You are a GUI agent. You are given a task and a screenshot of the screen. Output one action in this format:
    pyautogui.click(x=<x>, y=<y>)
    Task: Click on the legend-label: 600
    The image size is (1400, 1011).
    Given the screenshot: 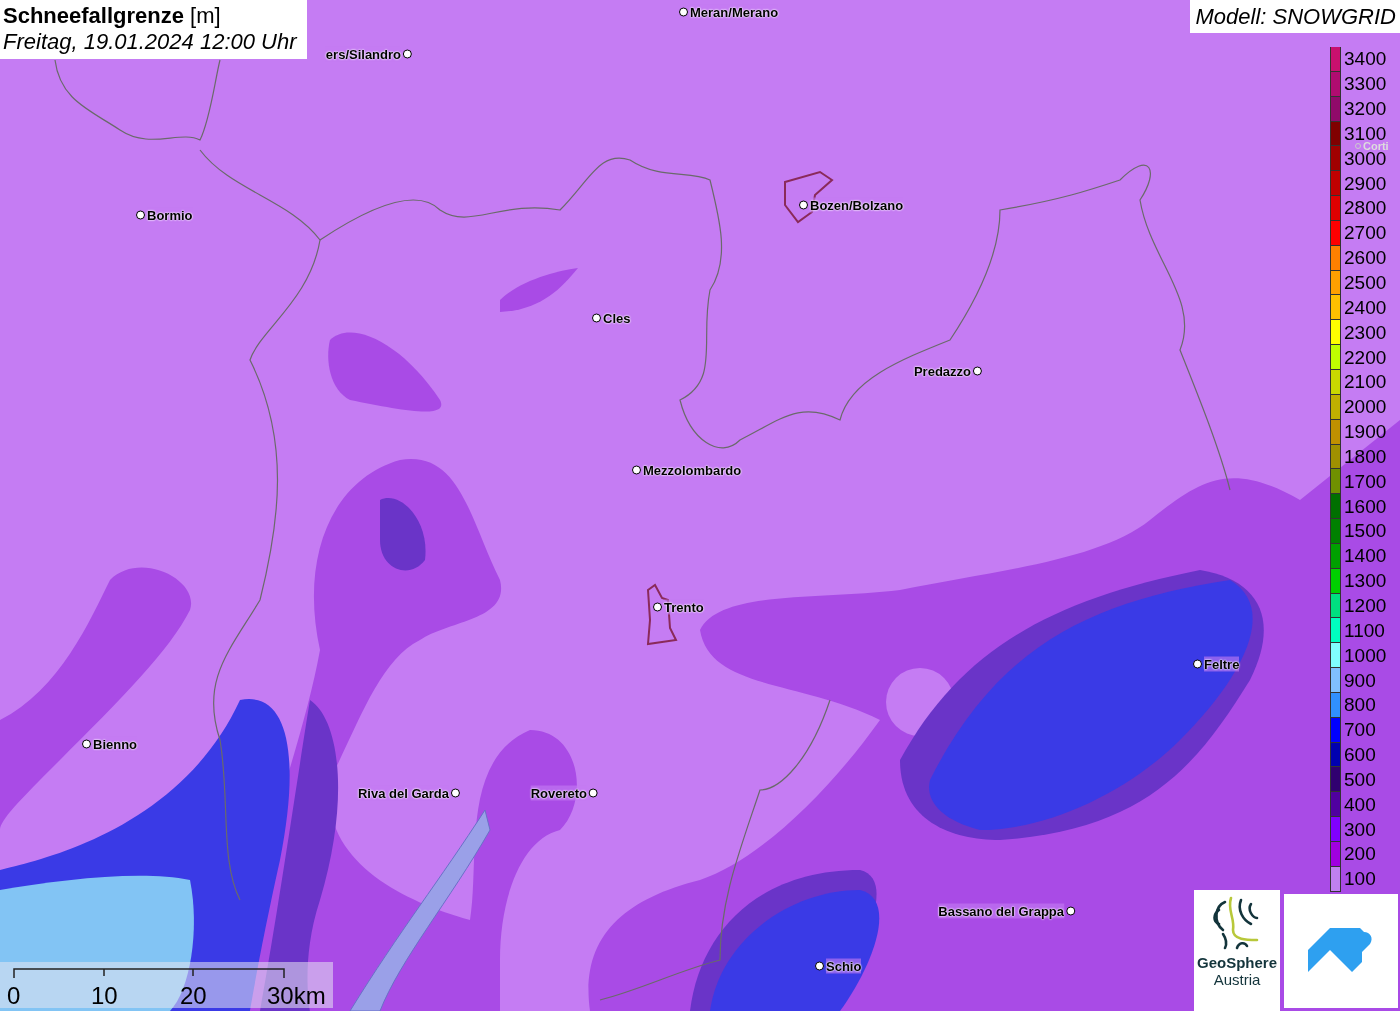 What is the action you would take?
    pyautogui.click(x=1360, y=755)
    